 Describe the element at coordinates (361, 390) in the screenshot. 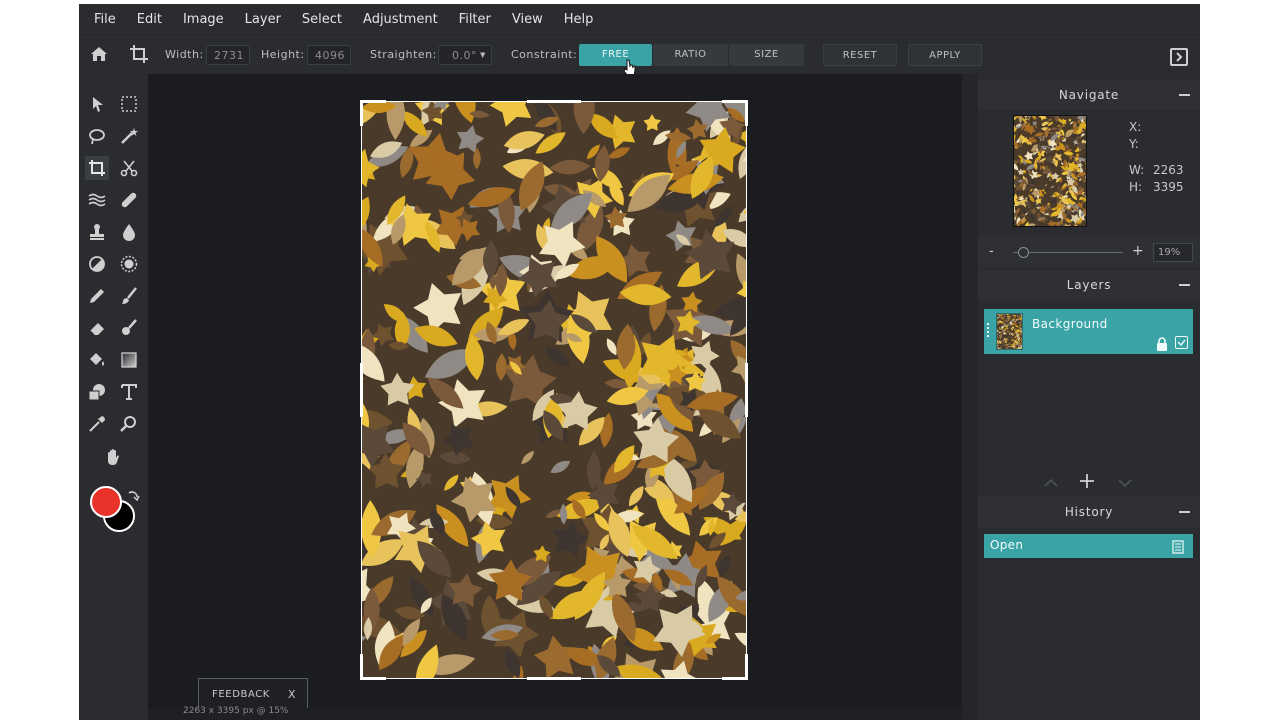

I see `crop-handle-left-mid` at that location.